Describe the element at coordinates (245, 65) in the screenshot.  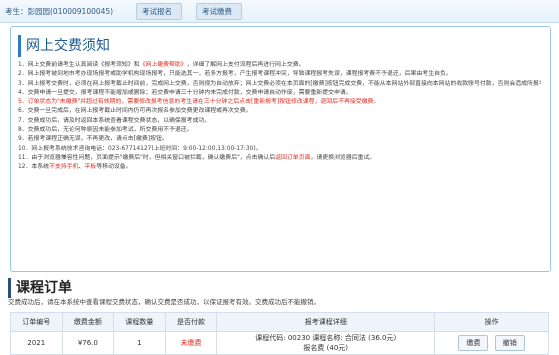
I see `notice-item-text: ，详细了解网上支付流程后再进行网上交费。` at that location.